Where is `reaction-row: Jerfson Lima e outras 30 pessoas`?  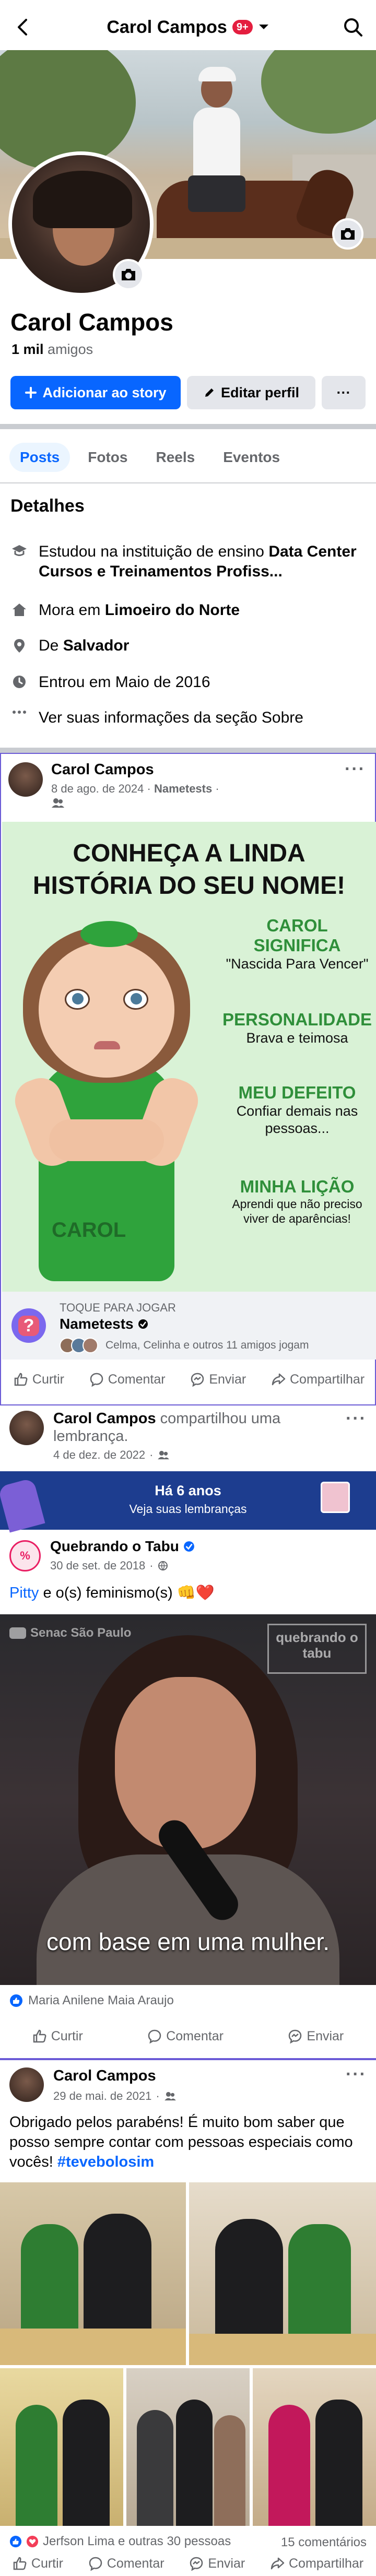
reaction-row: Jerfson Lima e outras 30 pessoas is located at coordinates (120, 2541).